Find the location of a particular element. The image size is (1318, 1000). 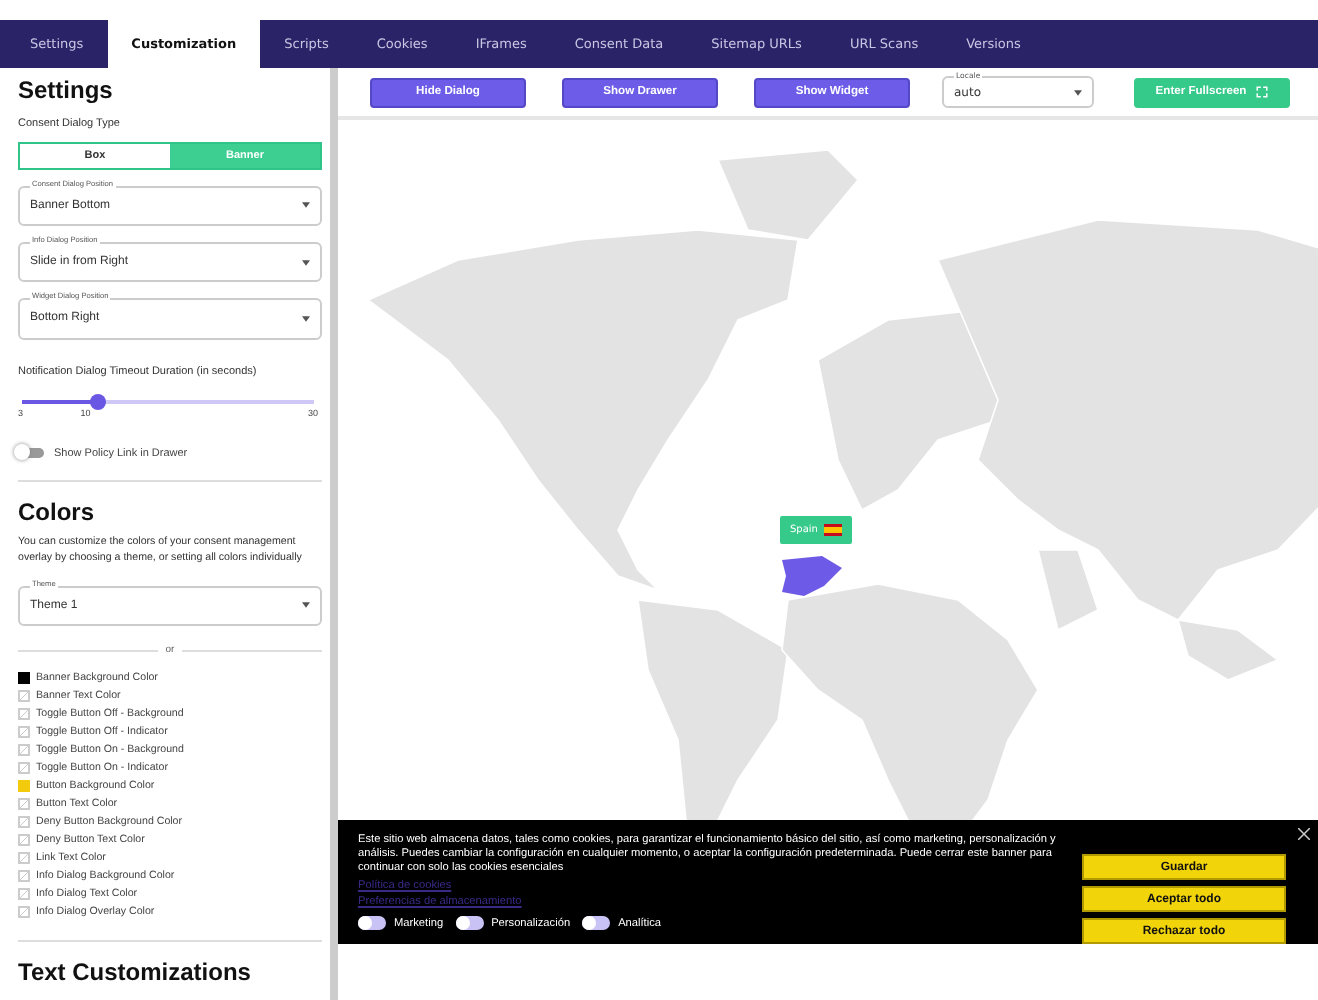

section-heading: Text Customizations is located at coordinates (135, 972).